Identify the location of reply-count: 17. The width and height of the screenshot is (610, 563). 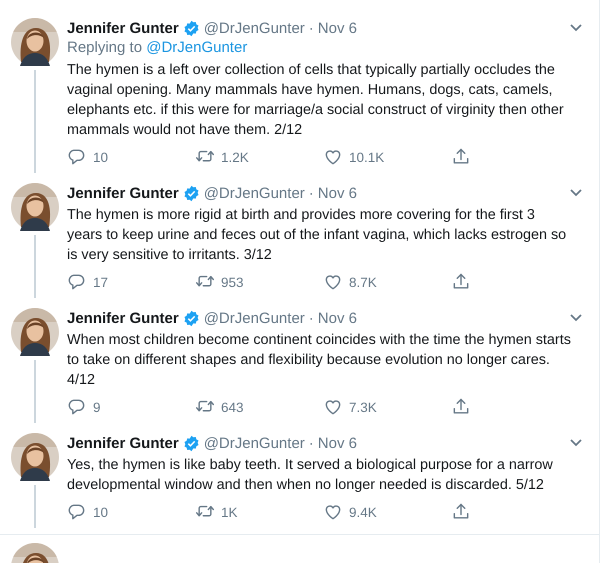
(100, 282).